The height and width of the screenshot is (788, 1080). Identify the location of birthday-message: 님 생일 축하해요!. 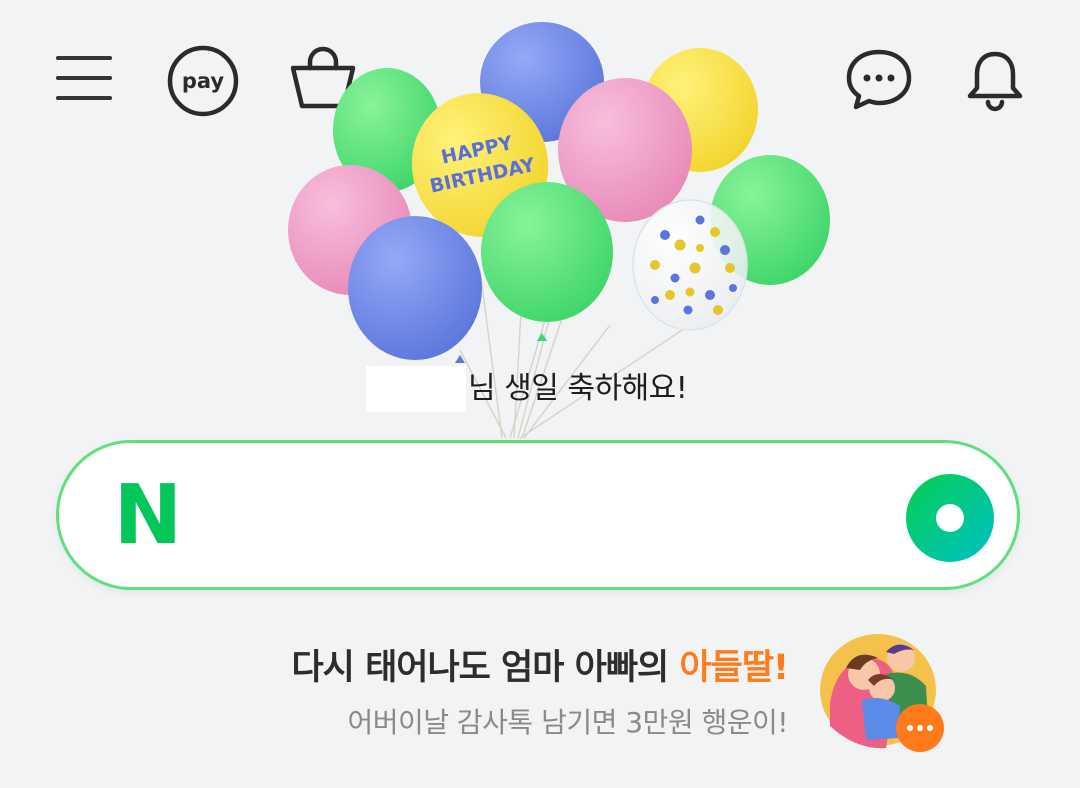
(578, 388).